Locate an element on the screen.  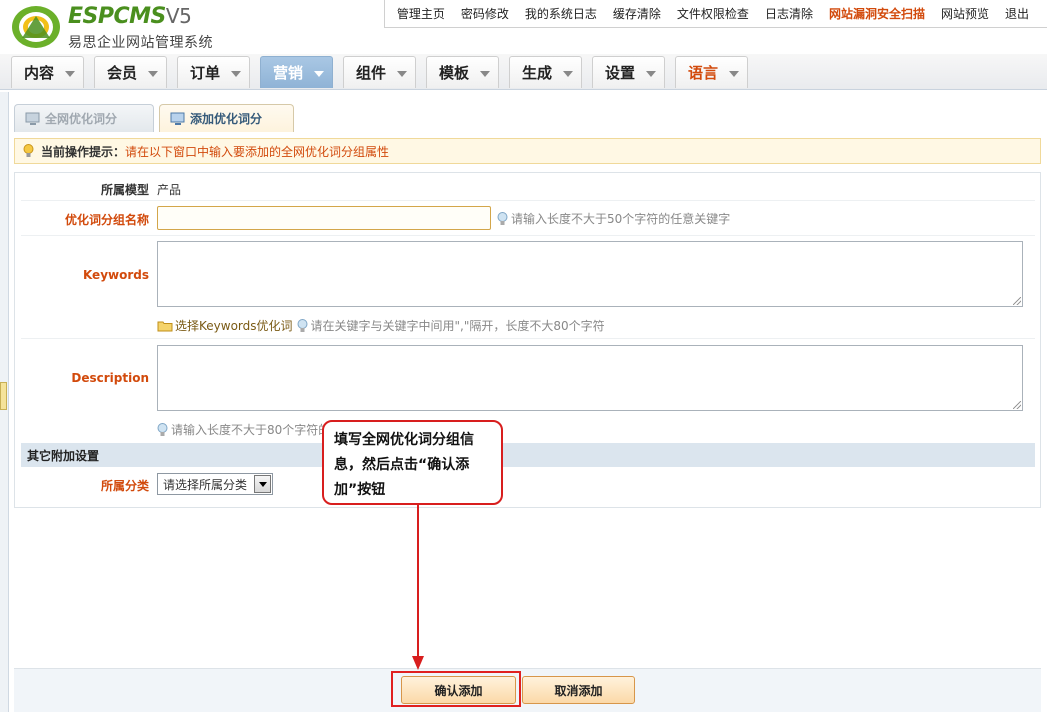
row-group-name: 优化词分组名称 请输入长度不大于50个字符的任意关键字 is located at coordinates (528, 218).